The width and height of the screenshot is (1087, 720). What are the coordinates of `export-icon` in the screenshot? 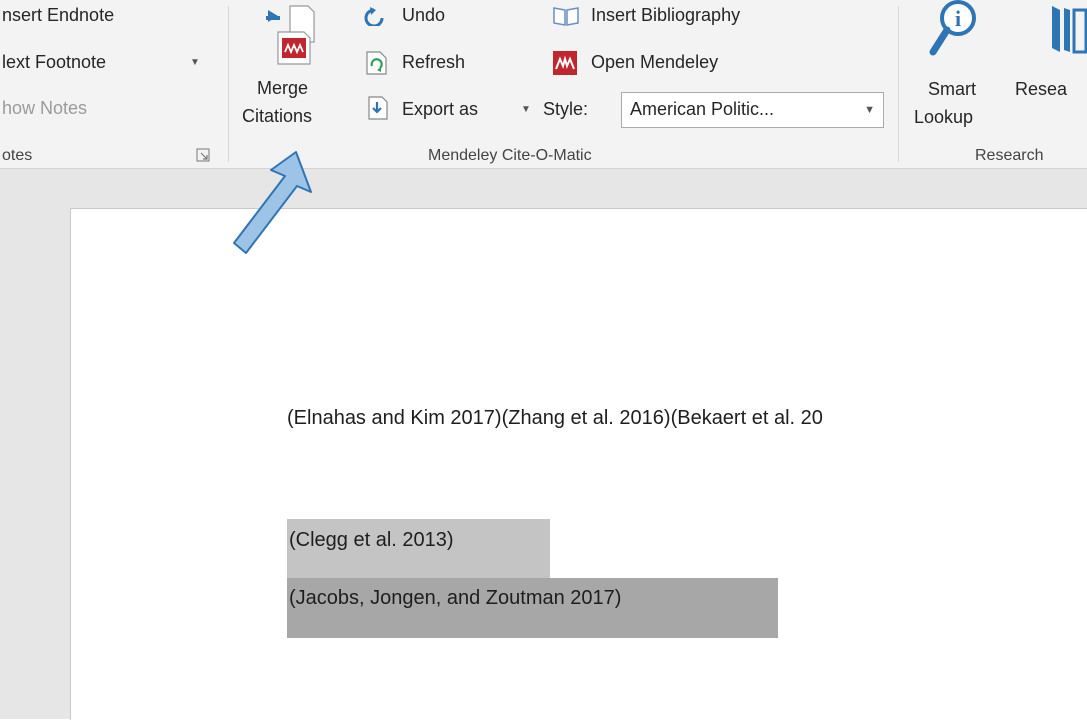 It's located at (377, 110).